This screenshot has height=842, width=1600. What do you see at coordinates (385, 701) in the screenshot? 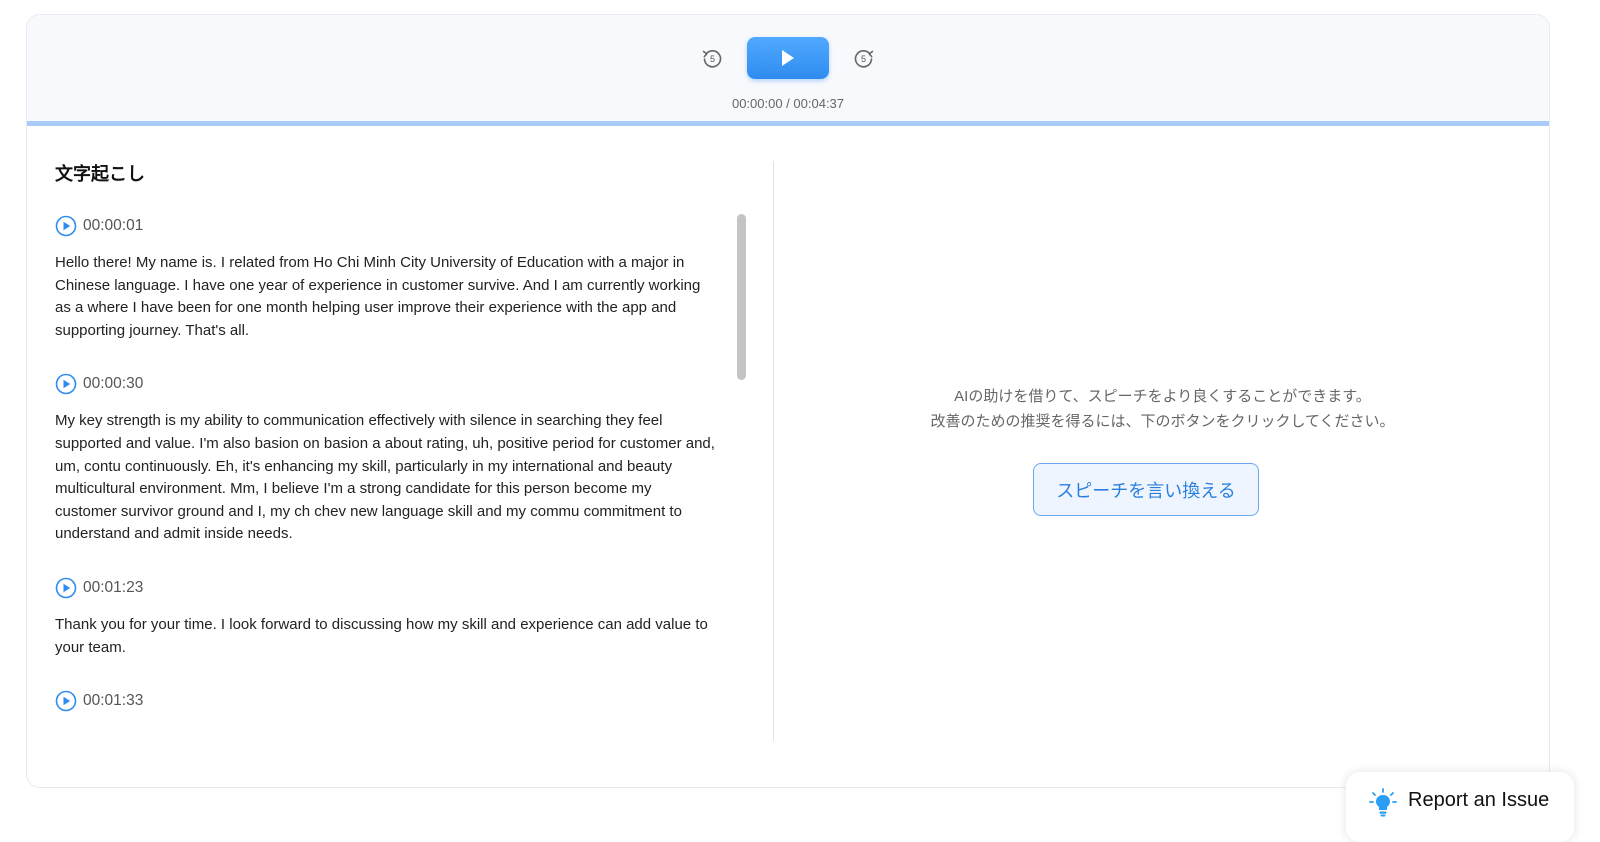
I see `timestamp-play-button: 00:01:33` at bounding box center [385, 701].